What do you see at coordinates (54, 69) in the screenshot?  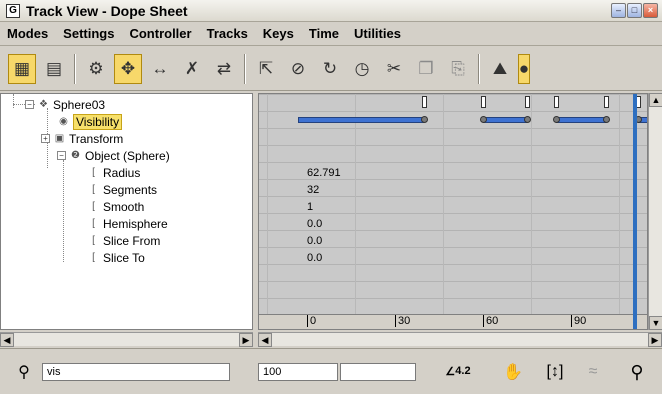 I see `edit-ranges-icon: ▤` at bounding box center [54, 69].